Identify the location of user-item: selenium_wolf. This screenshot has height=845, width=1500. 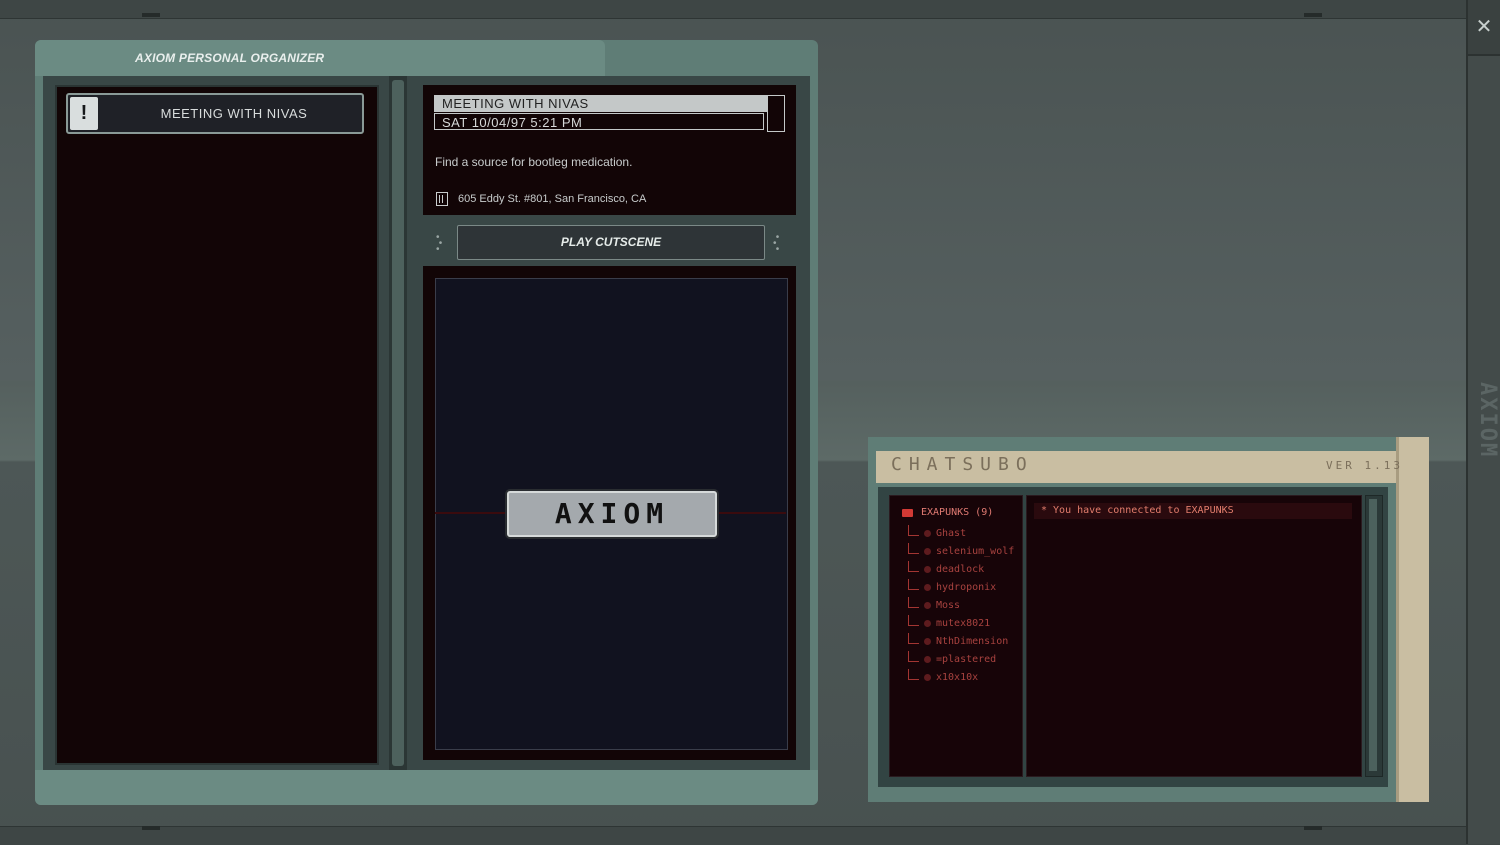
(975, 551).